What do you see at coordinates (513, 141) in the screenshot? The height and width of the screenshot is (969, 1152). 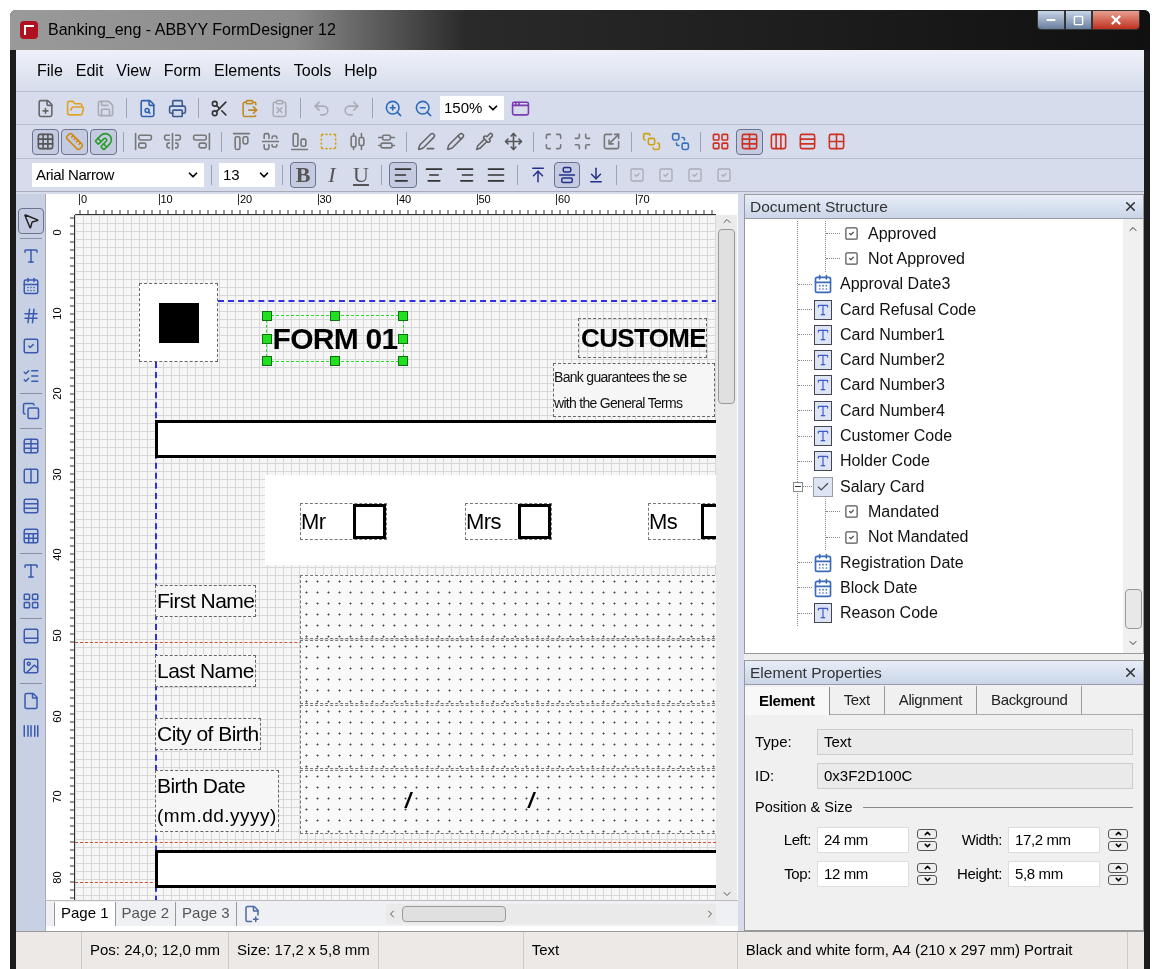 I see `move-icon` at bounding box center [513, 141].